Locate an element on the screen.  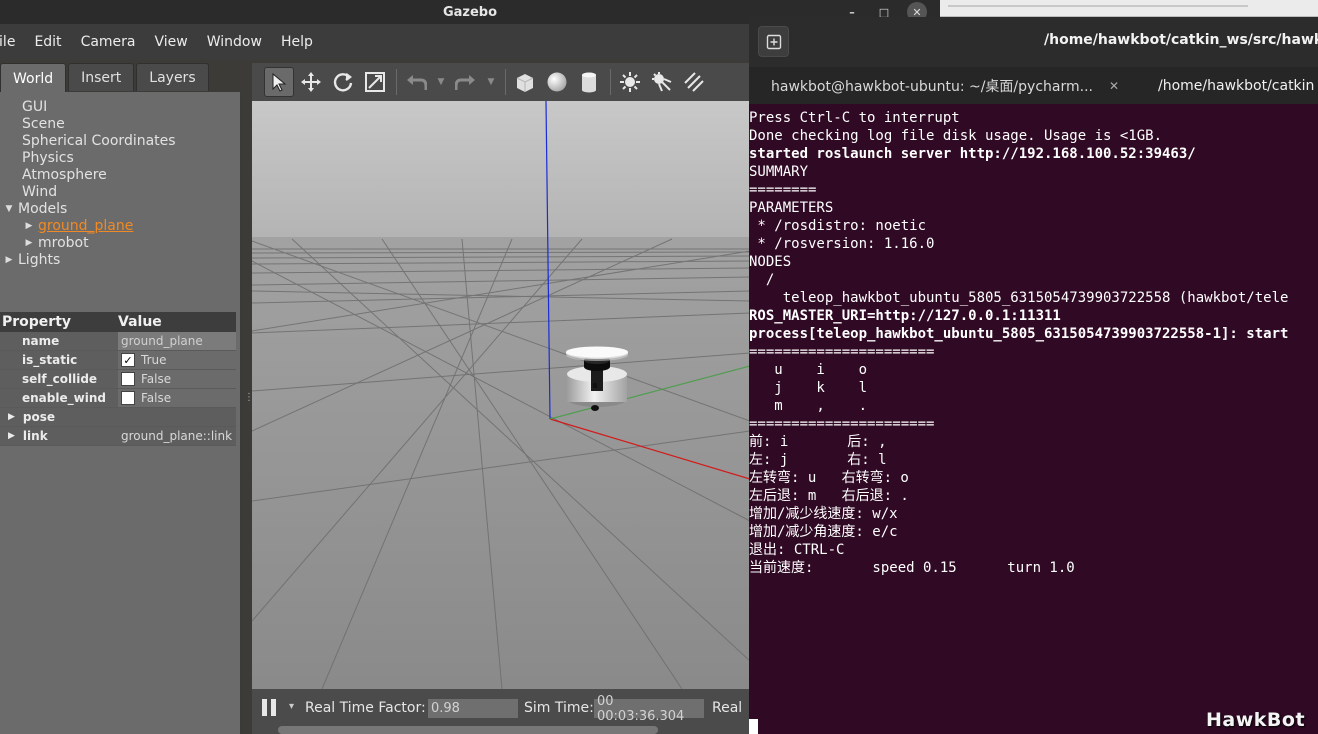
terminal-line: m , . is located at coordinates (808, 406).